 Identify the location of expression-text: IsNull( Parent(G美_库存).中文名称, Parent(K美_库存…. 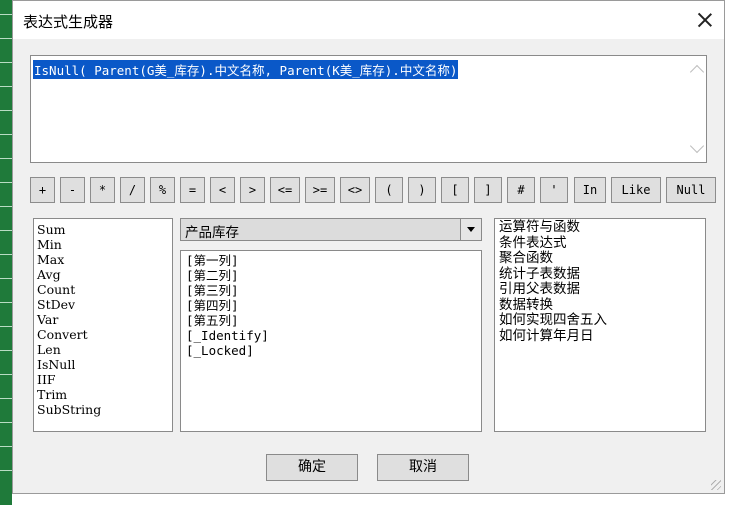
(246, 69).